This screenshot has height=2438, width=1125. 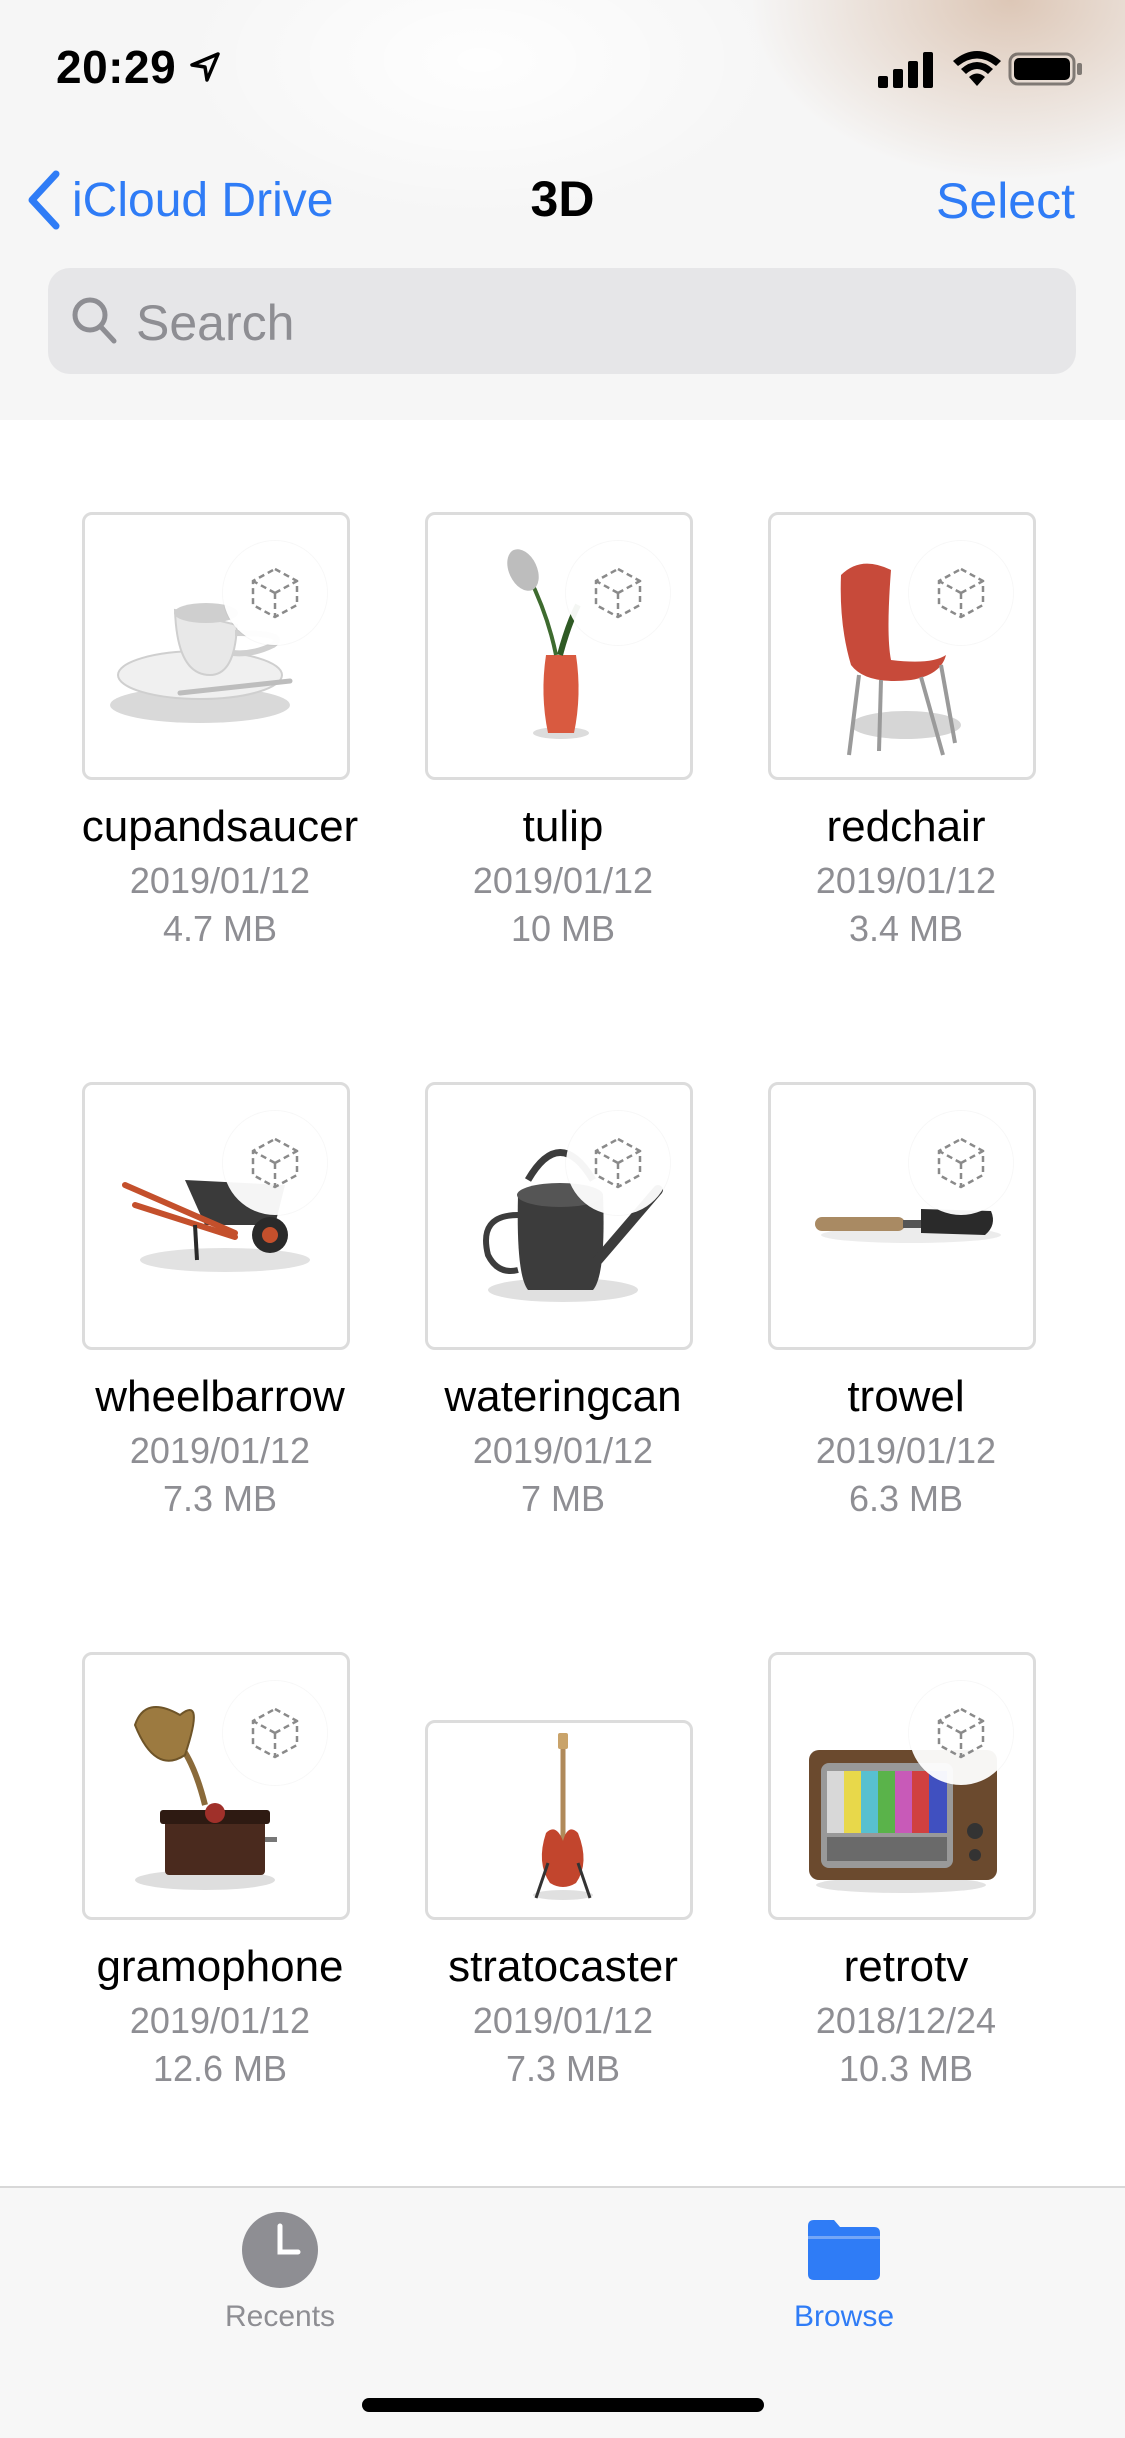 I want to click on file-item-cupandsaucer: cupandsaucer 2019/01/12 4.7 MB, so click(x=220, y=737).